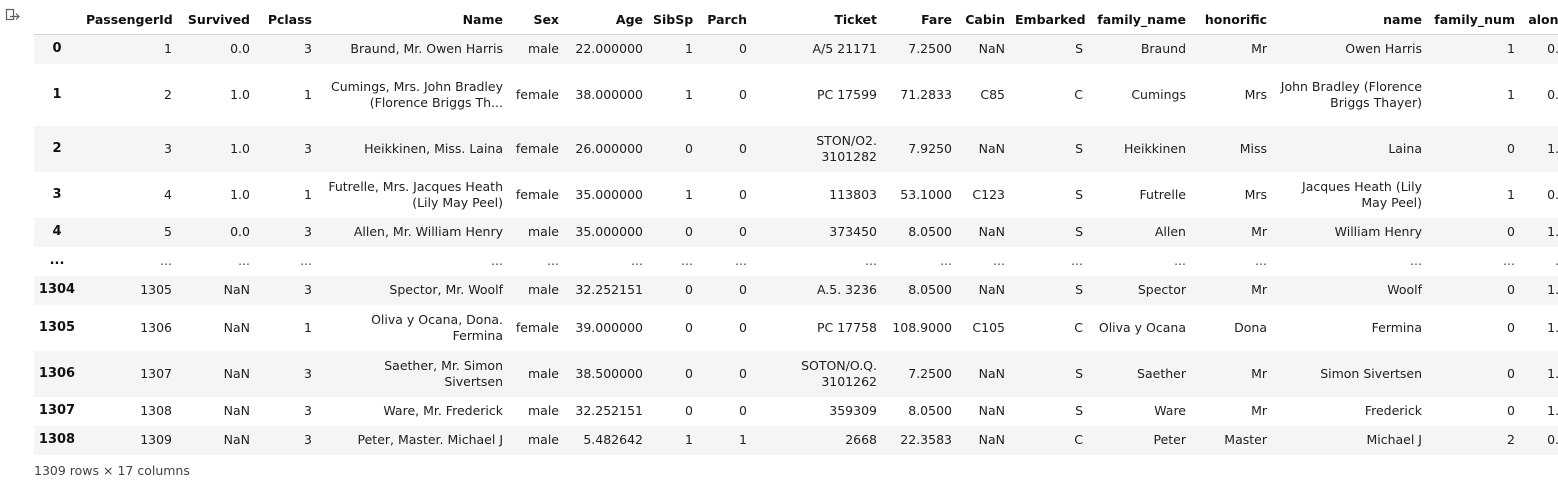 The width and height of the screenshot is (1558, 492). Describe the element at coordinates (853, 410) in the screenshot. I see `cell-ticket: 359309` at that location.